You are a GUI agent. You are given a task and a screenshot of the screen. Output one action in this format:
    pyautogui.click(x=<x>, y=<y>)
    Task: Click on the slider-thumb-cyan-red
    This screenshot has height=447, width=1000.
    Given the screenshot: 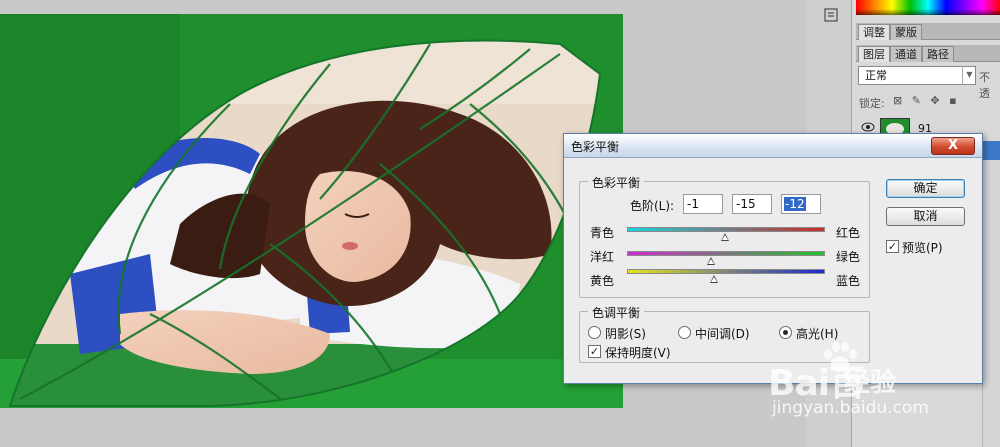 What is the action you would take?
    pyautogui.click(x=725, y=237)
    